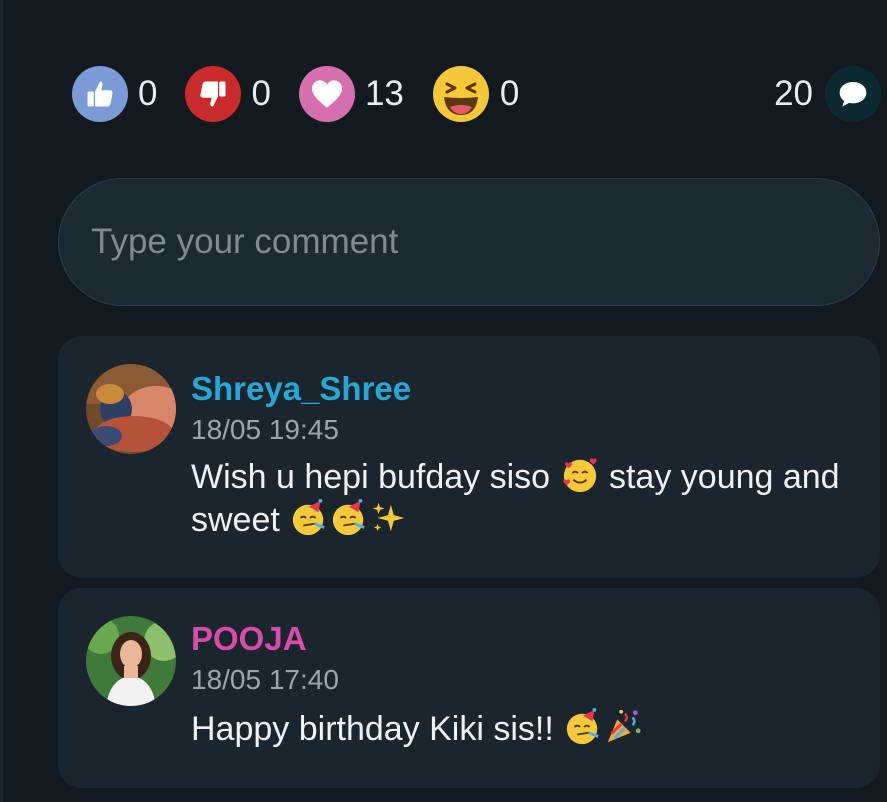  I want to click on like-count: 0, so click(148, 93).